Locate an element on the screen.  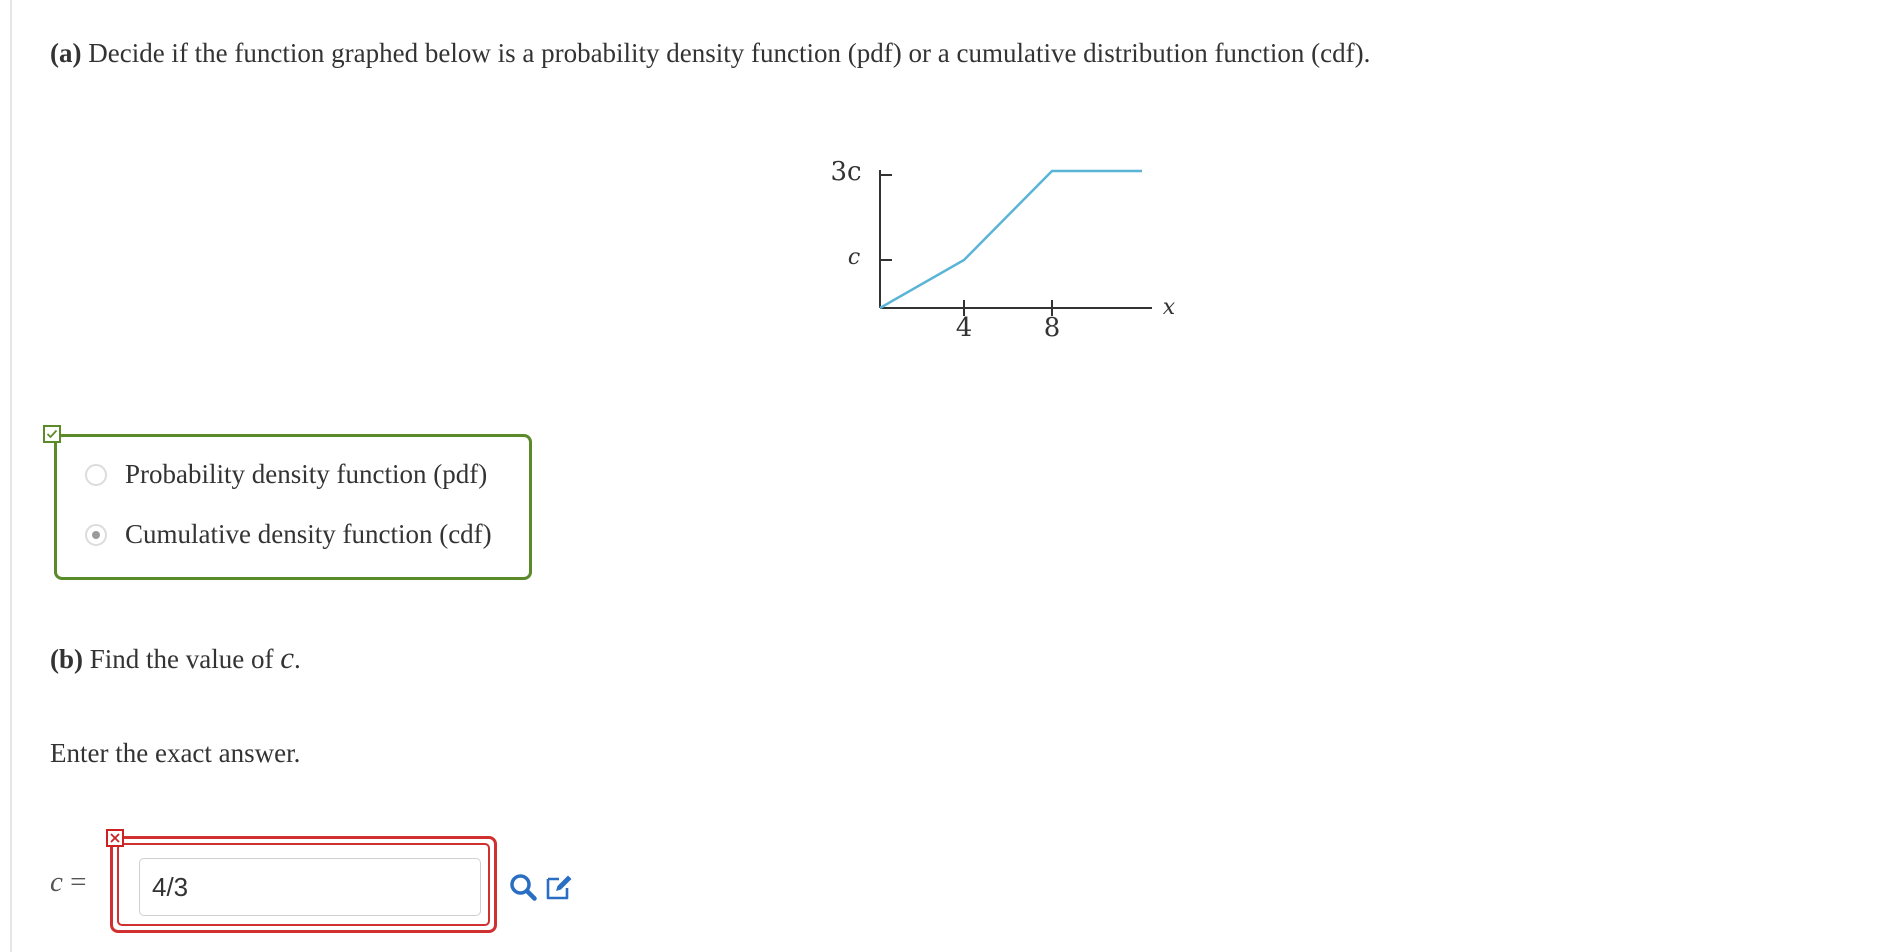
answer-variable: c is located at coordinates (56, 882).